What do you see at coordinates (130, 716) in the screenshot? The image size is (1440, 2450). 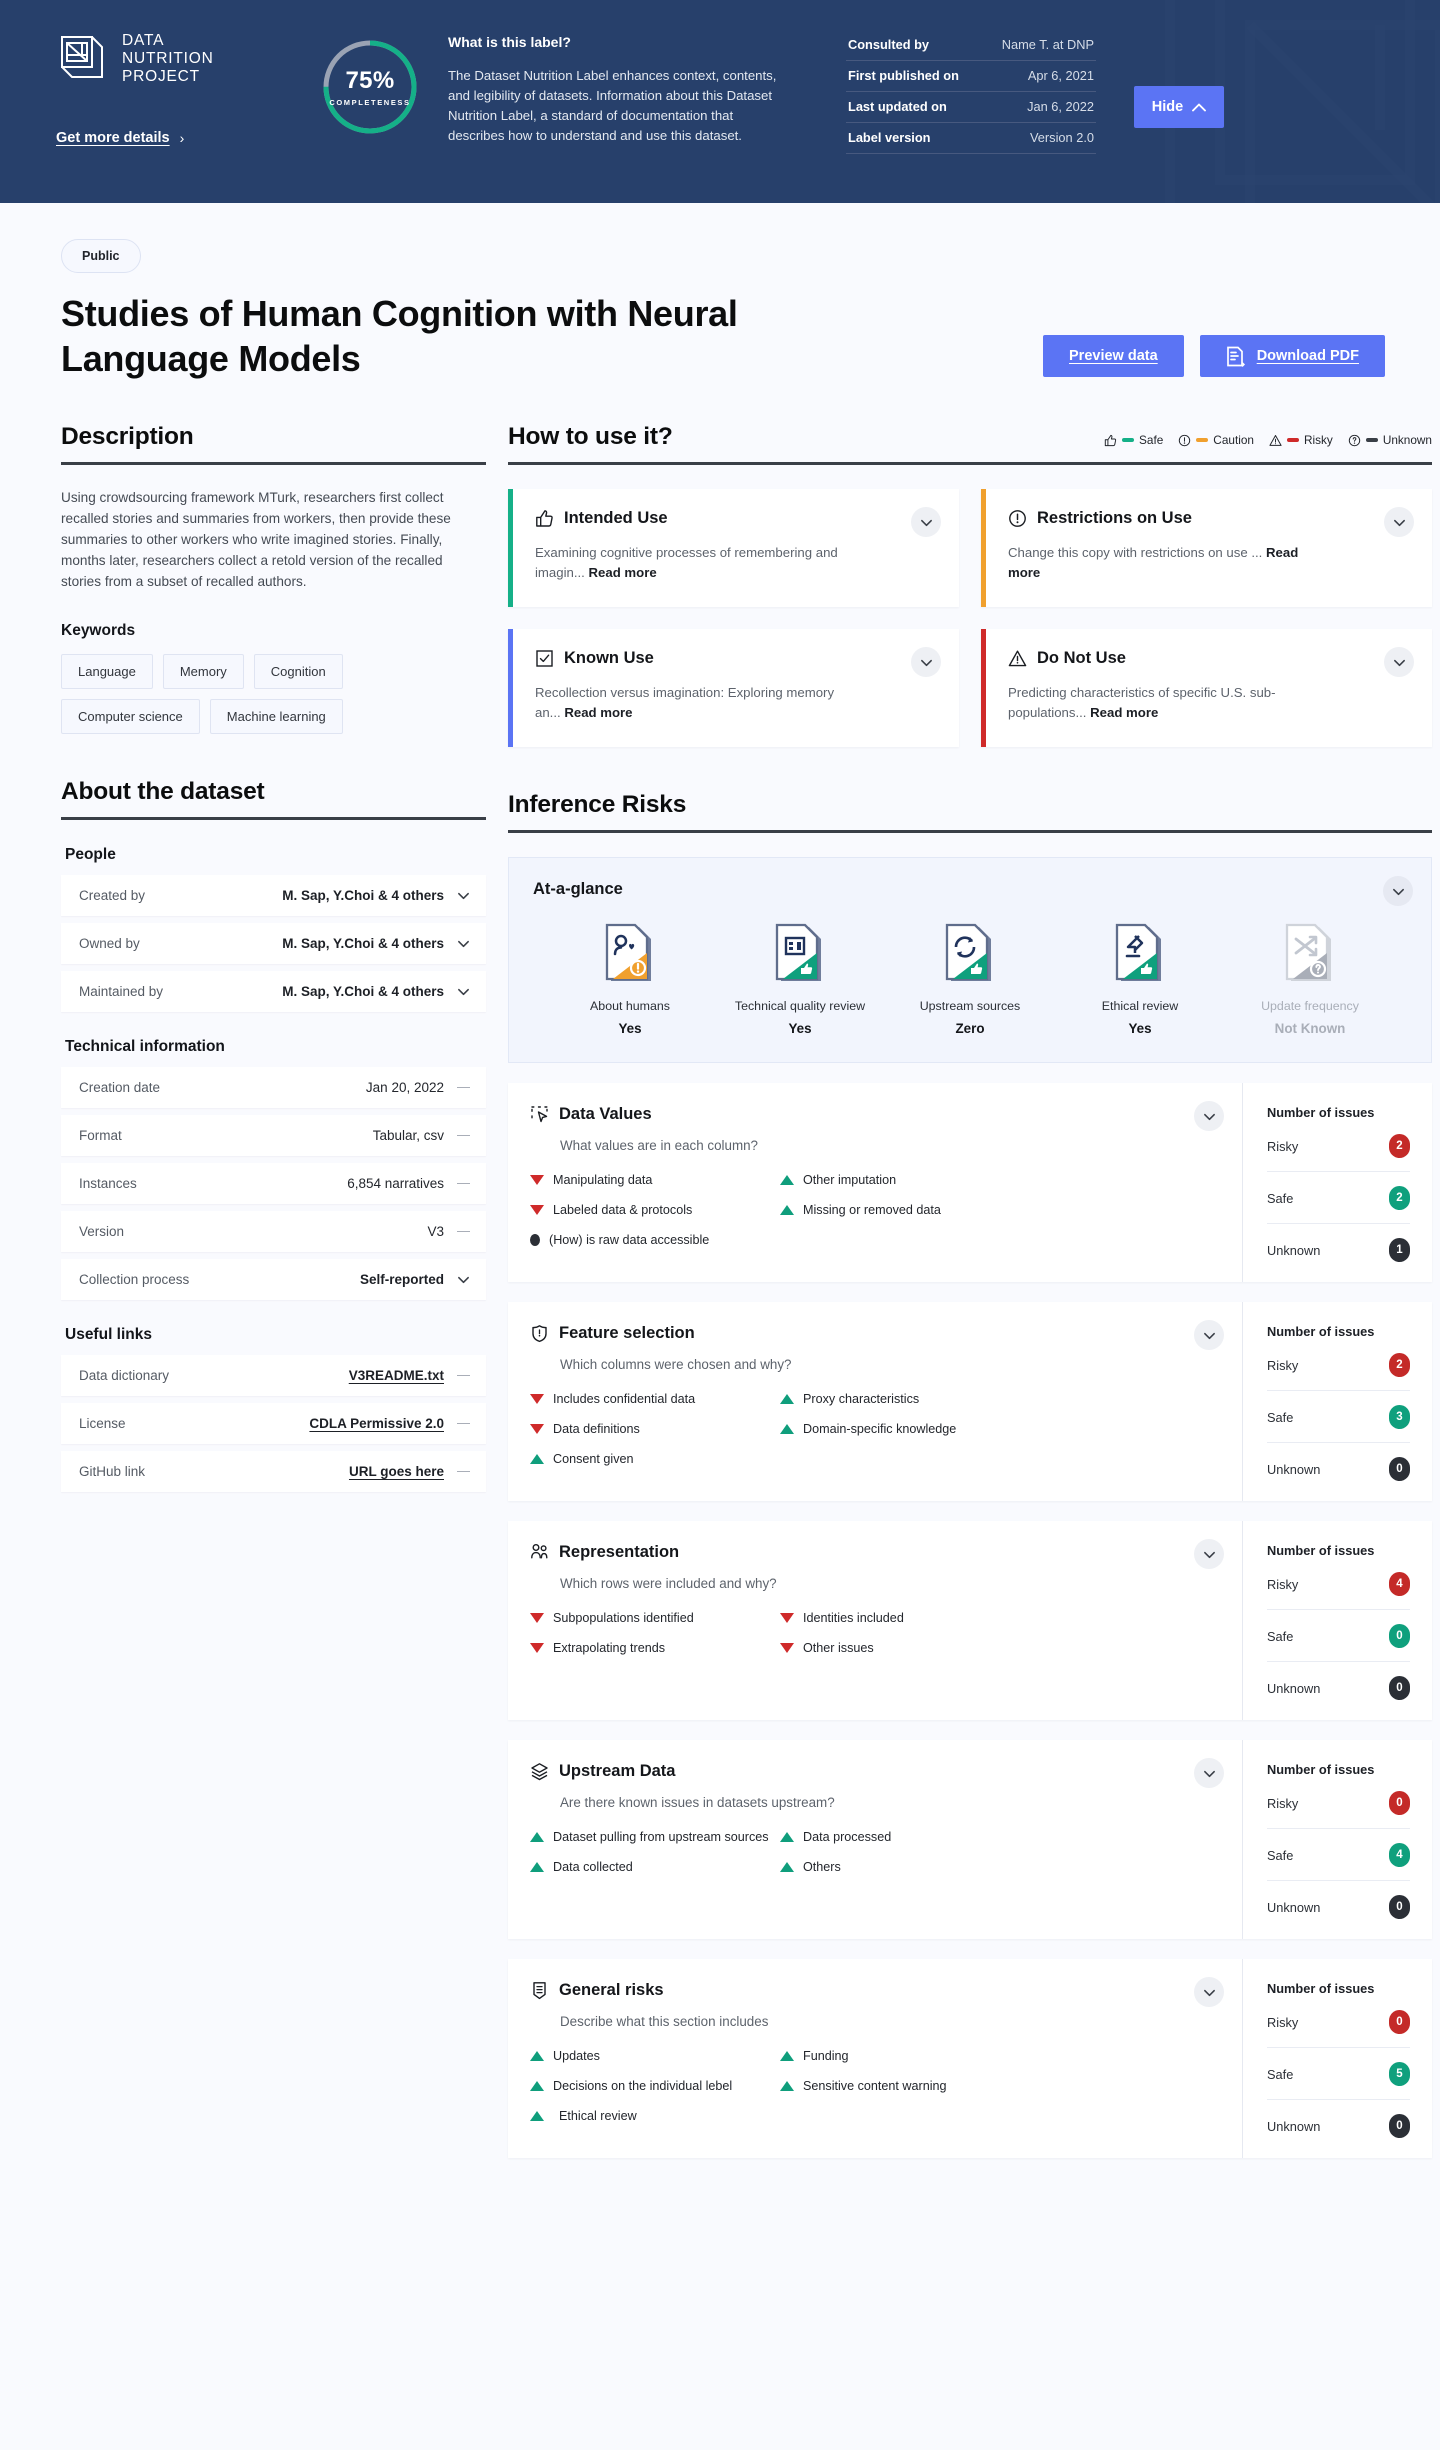 I see `keyword-chip: Computer science` at bounding box center [130, 716].